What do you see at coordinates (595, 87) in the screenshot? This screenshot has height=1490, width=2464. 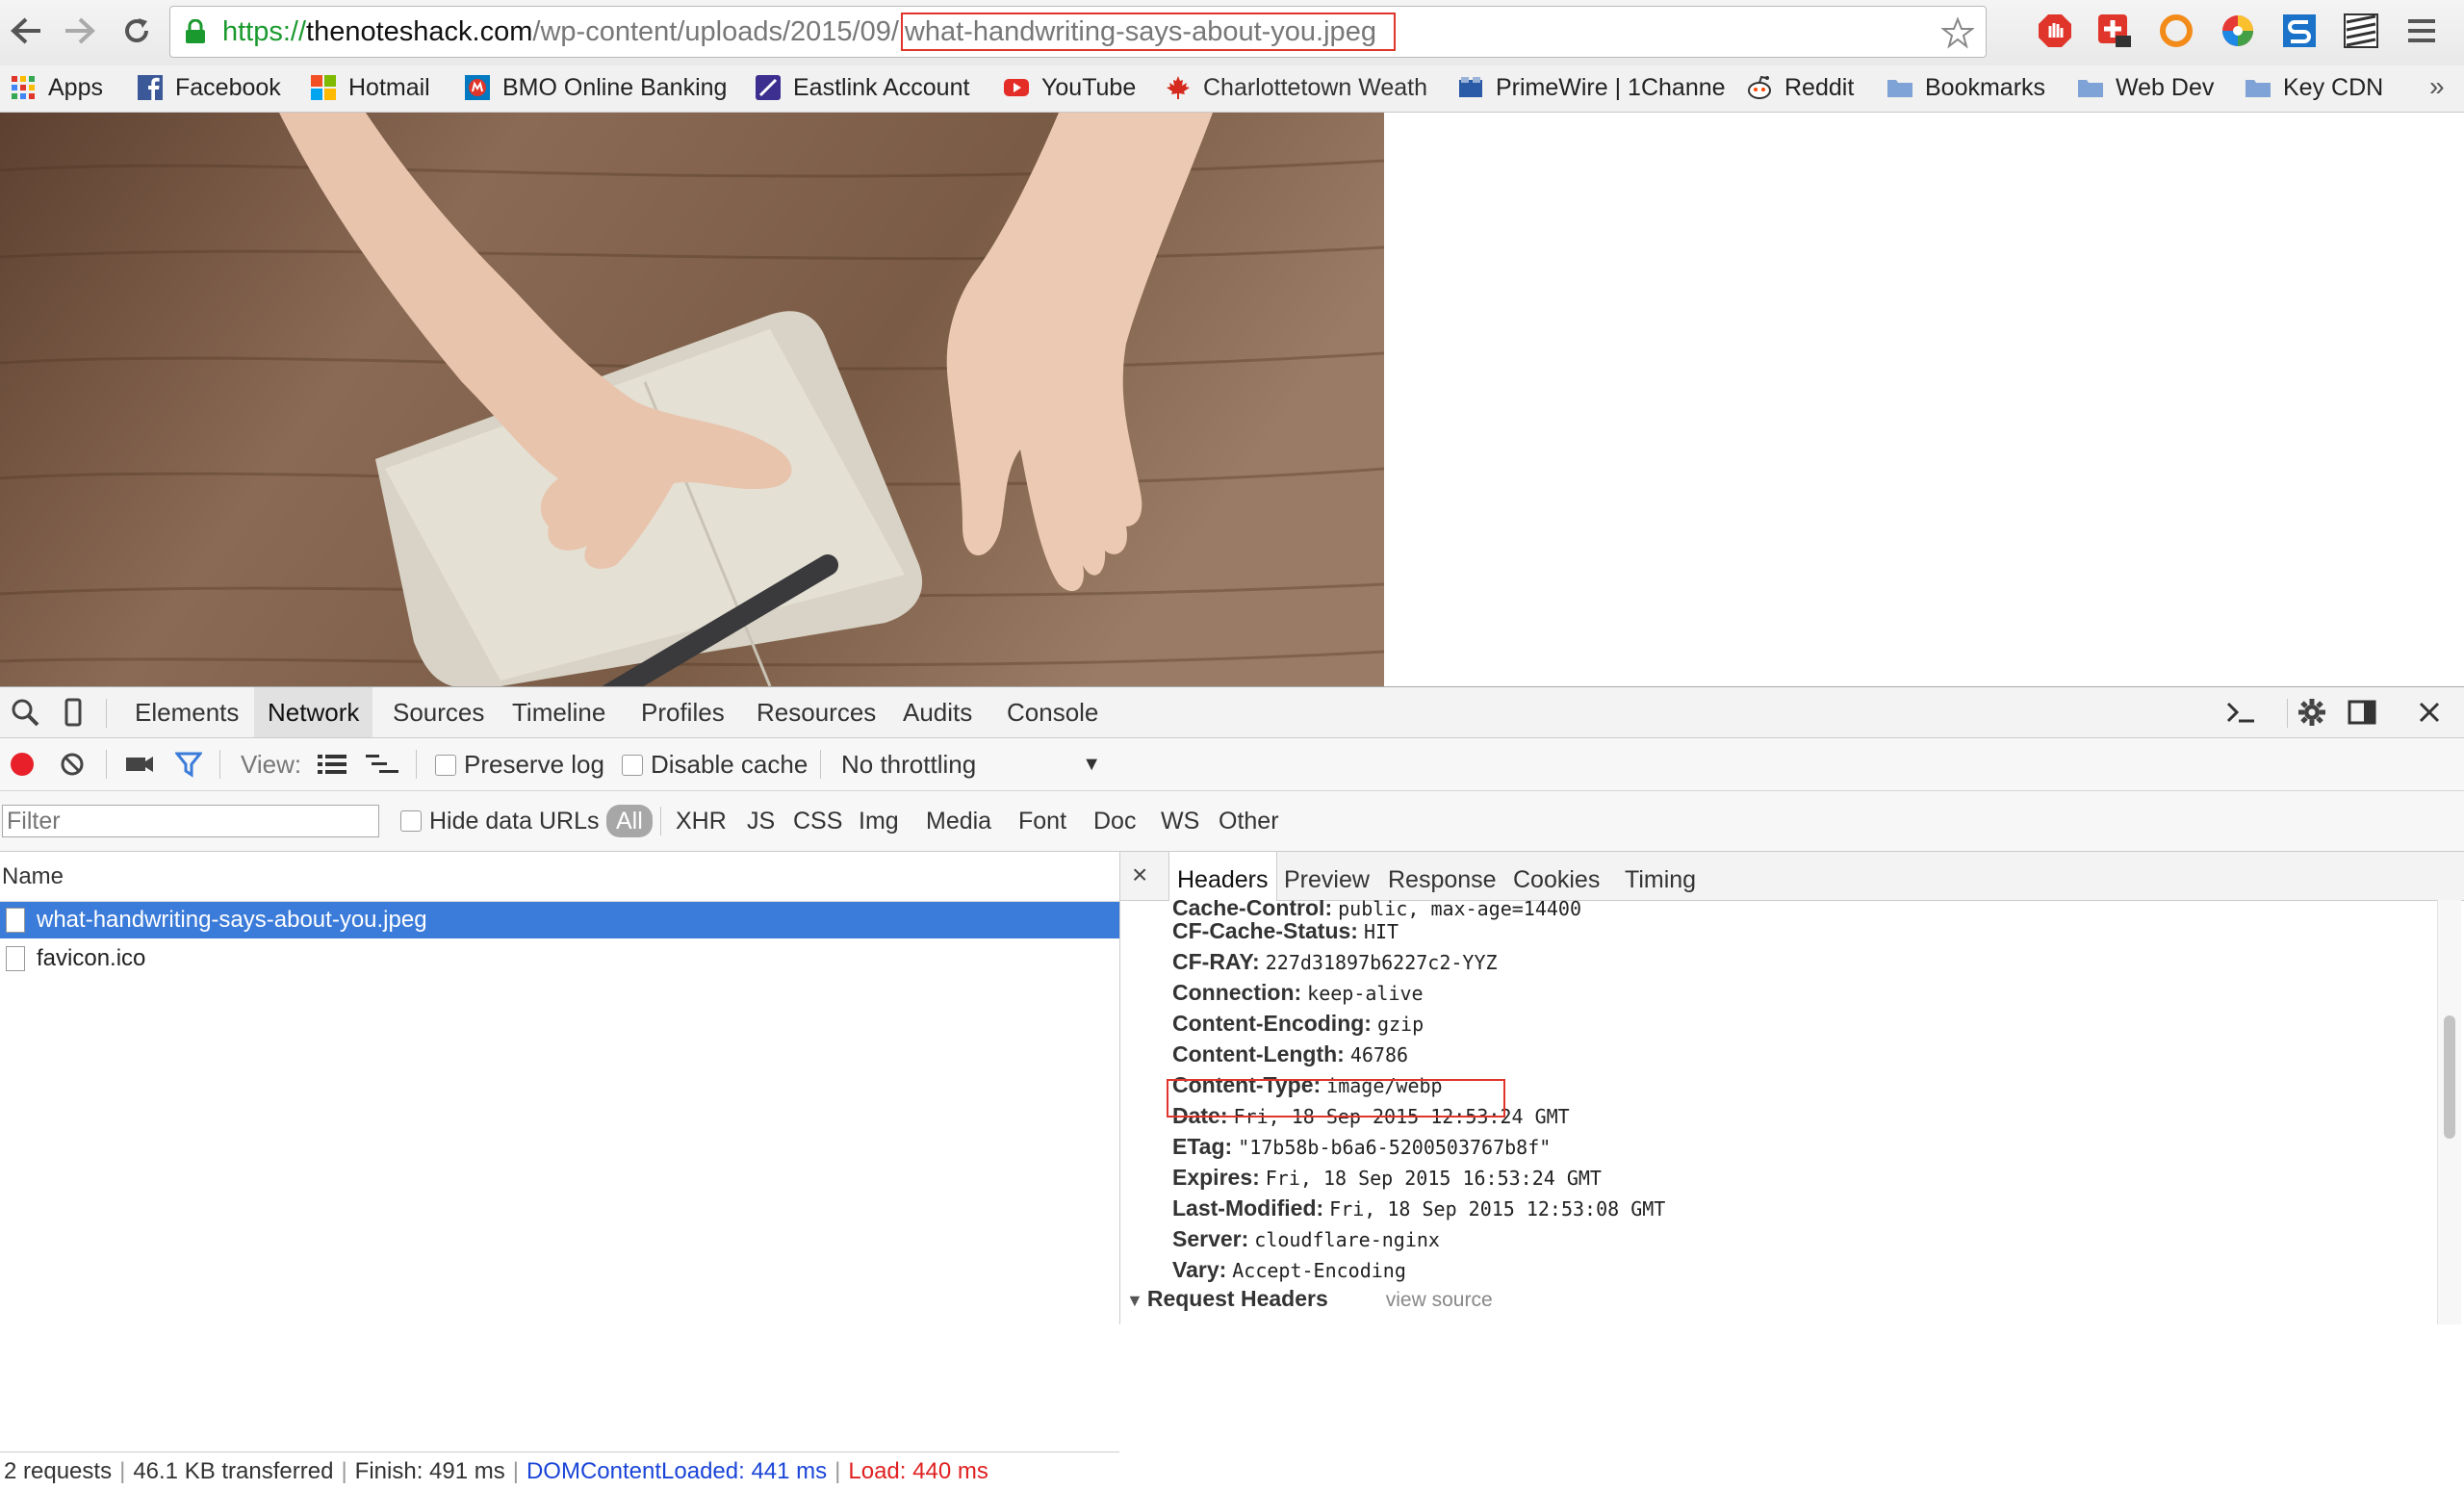 I see `bookmark-bmo: BMO Online Banking` at bounding box center [595, 87].